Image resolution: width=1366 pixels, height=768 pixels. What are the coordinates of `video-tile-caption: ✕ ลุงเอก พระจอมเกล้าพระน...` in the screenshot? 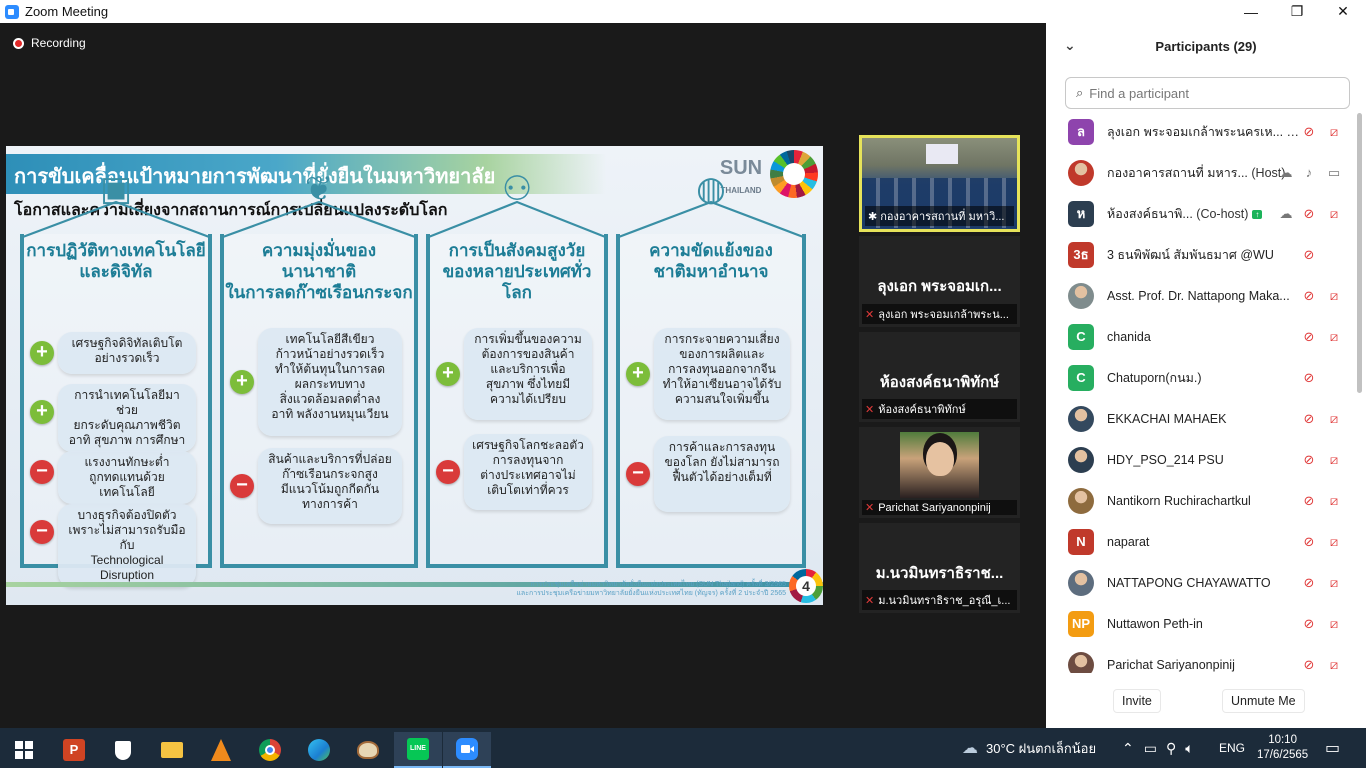 It's located at (939, 314).